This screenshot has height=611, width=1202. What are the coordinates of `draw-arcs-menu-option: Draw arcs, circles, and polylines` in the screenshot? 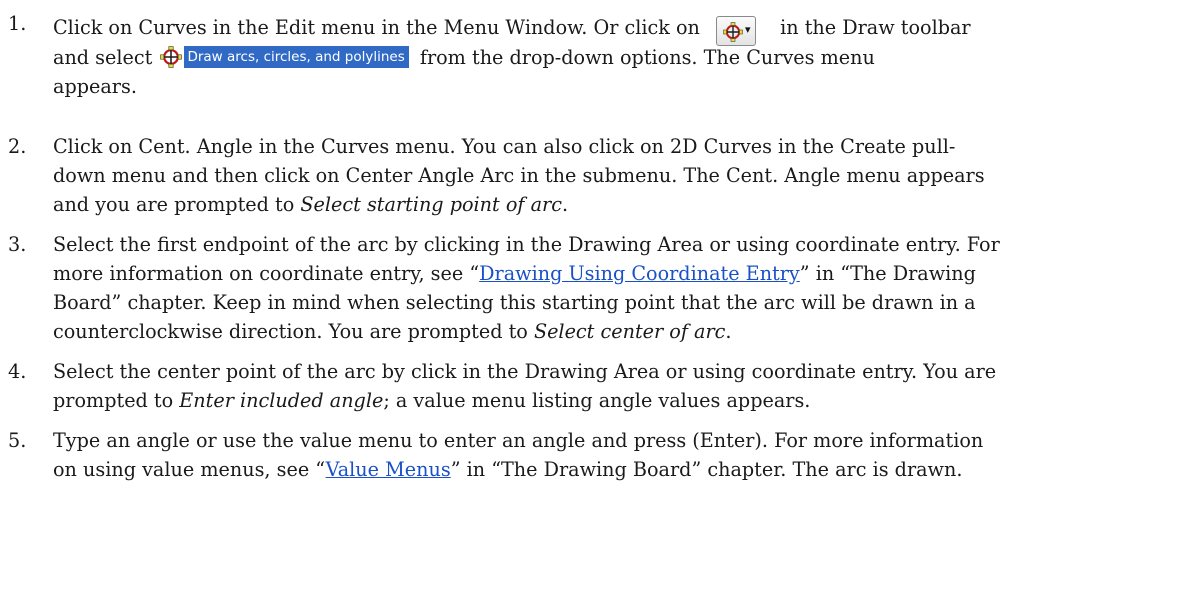 It's located at (284, 57).